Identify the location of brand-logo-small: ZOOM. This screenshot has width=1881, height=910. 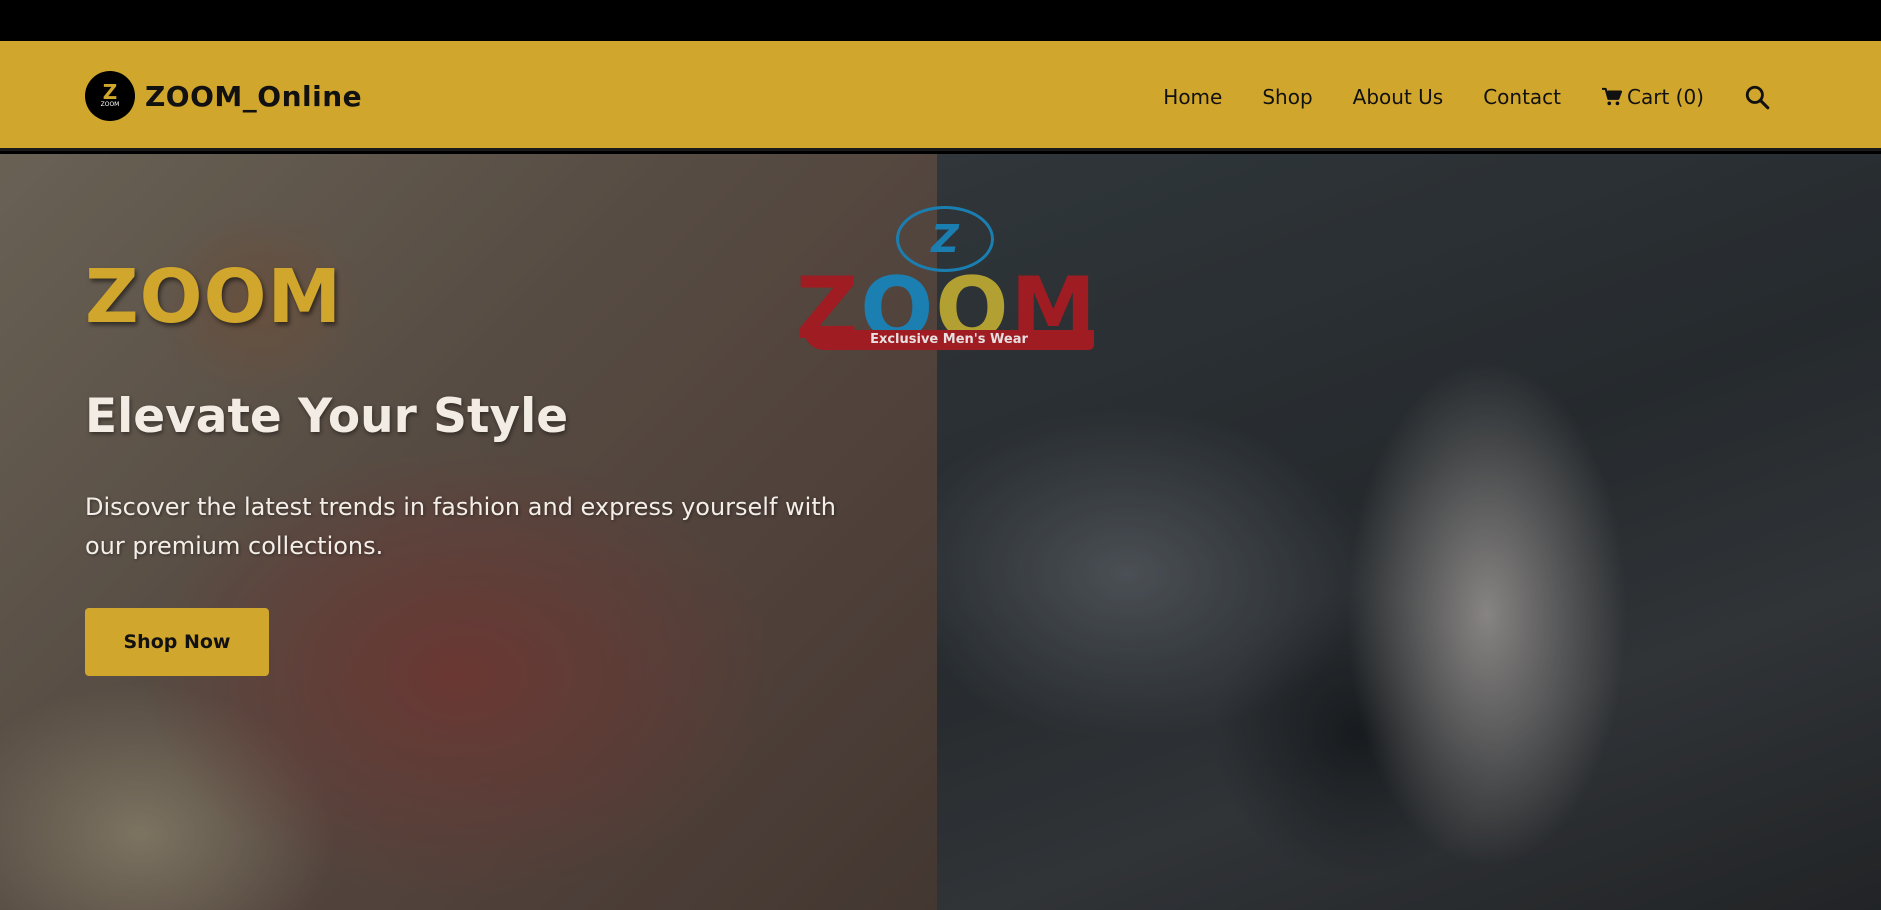
(110, 104).